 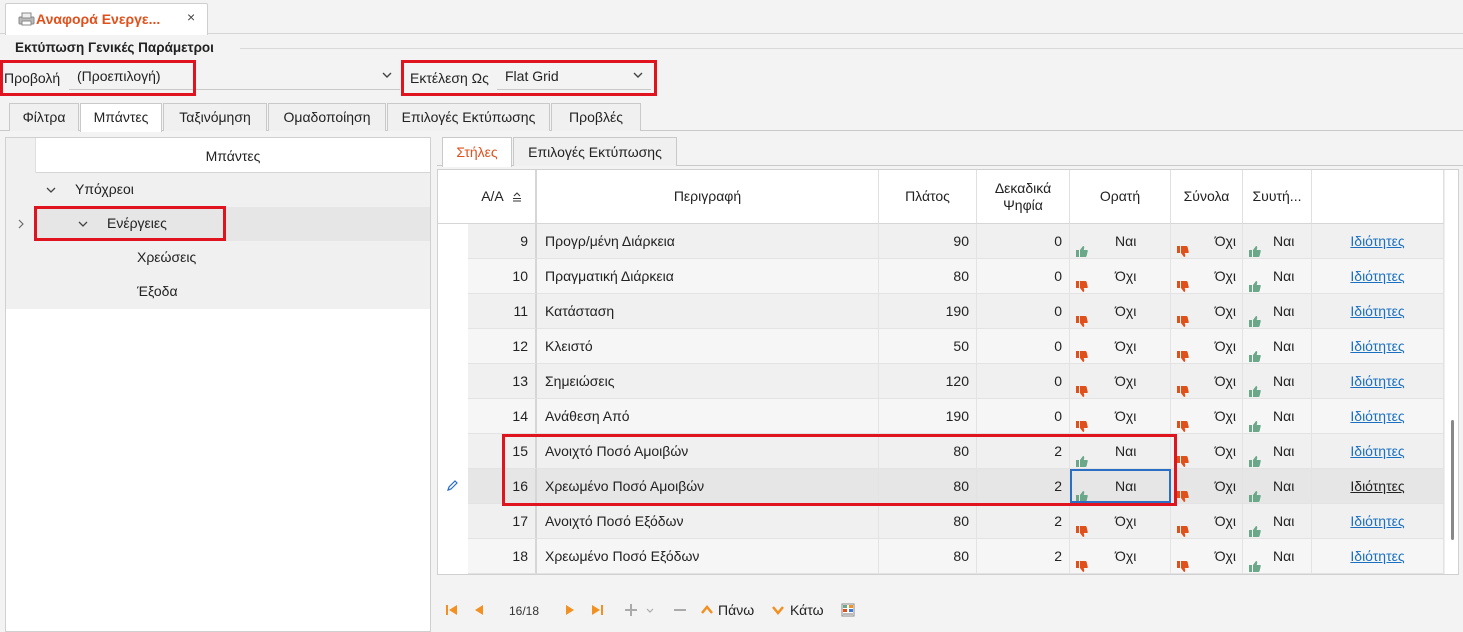 I want to click on cell-aa: 10, so click(x=502, y=276).